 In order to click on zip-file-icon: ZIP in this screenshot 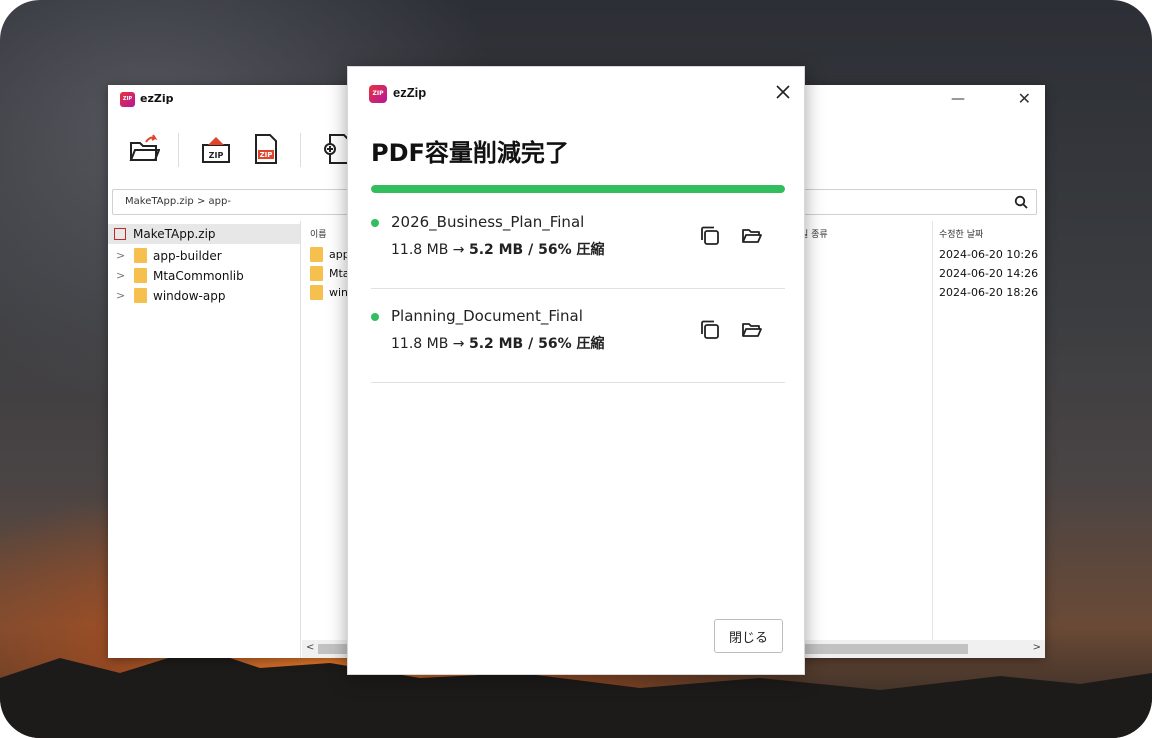, I will do `click(266, 149)`.